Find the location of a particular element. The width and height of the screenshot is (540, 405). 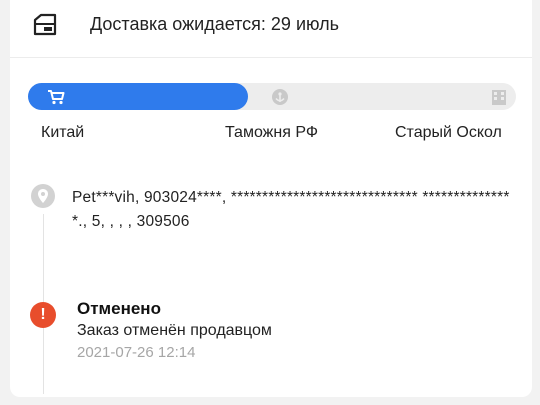

location-pin-icon is located at coordinates (43, 196).